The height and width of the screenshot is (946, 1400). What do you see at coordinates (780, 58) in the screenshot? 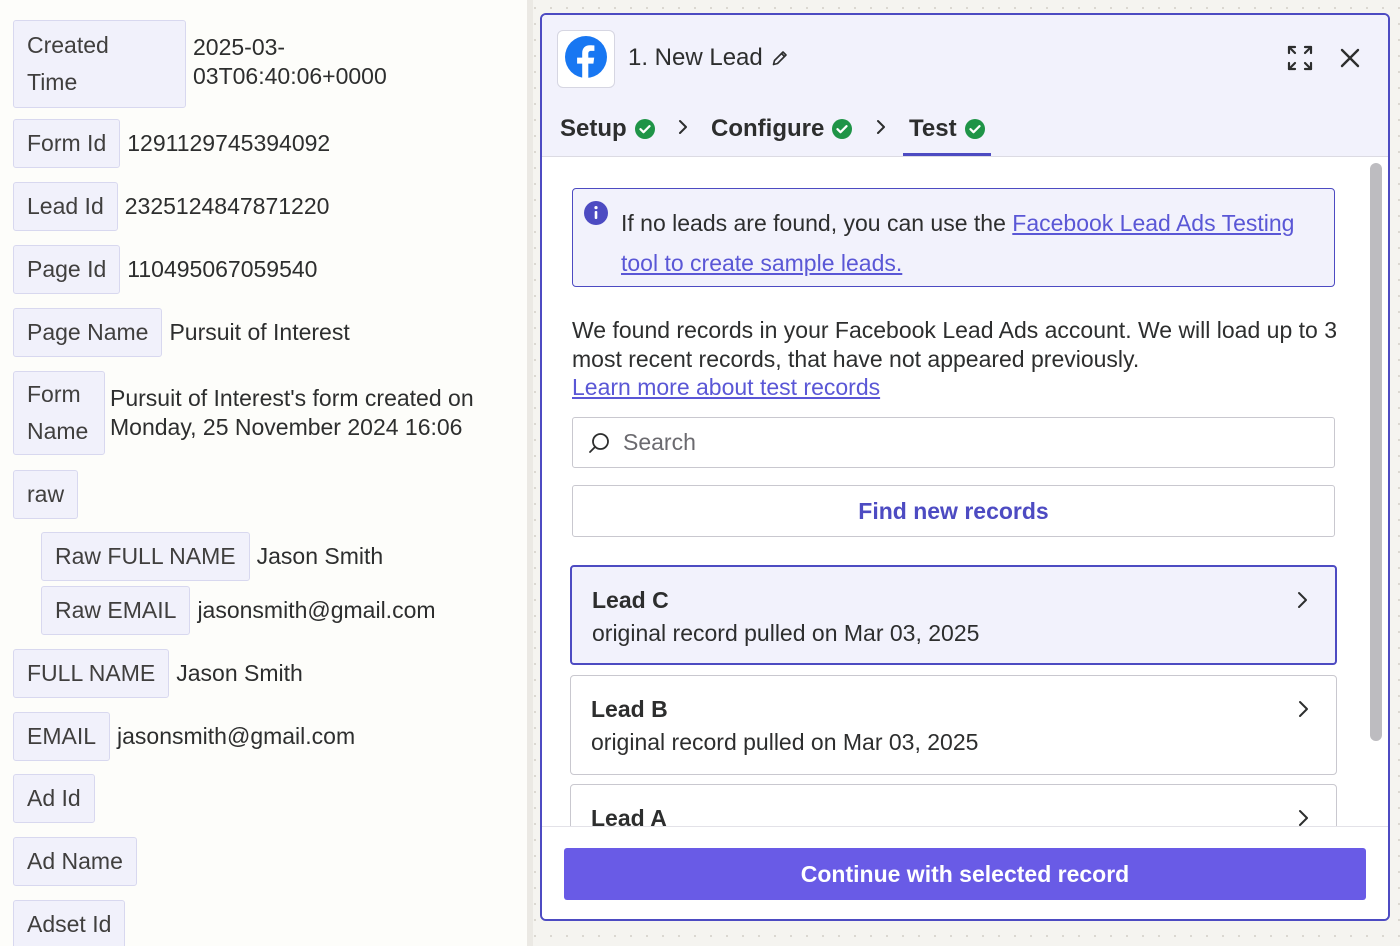
I see `pencil-icon` at bounding box center [780, 58].